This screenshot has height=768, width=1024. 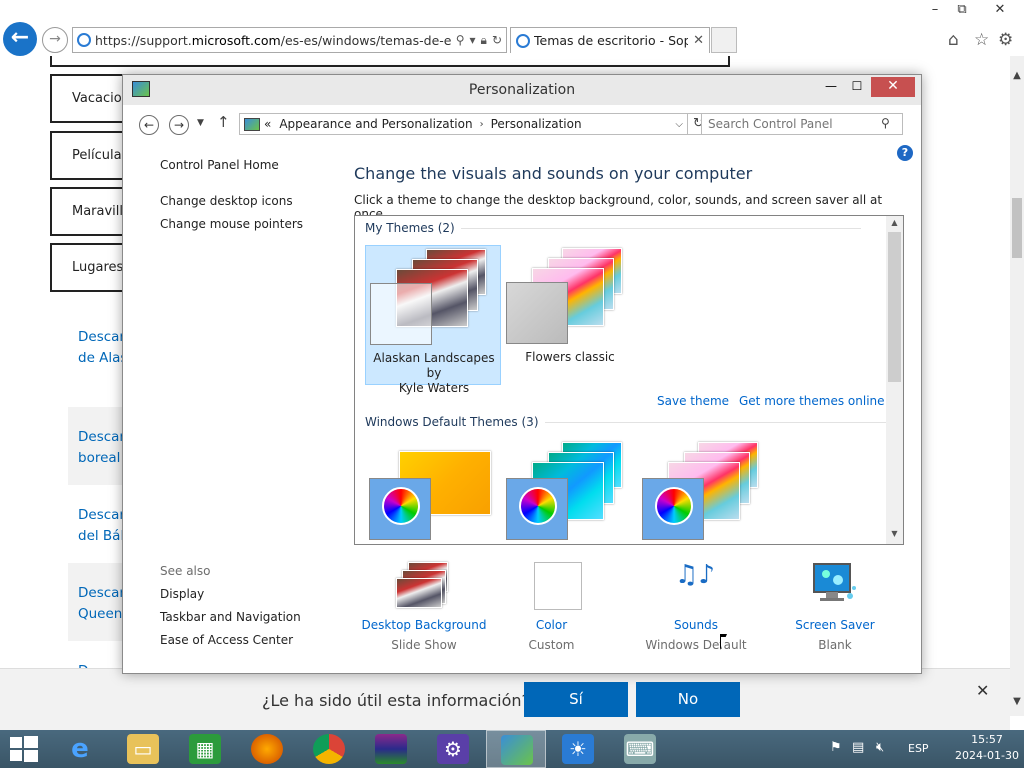 I want to click on internet-explorer-icon: e, so click(x=80, y=749).